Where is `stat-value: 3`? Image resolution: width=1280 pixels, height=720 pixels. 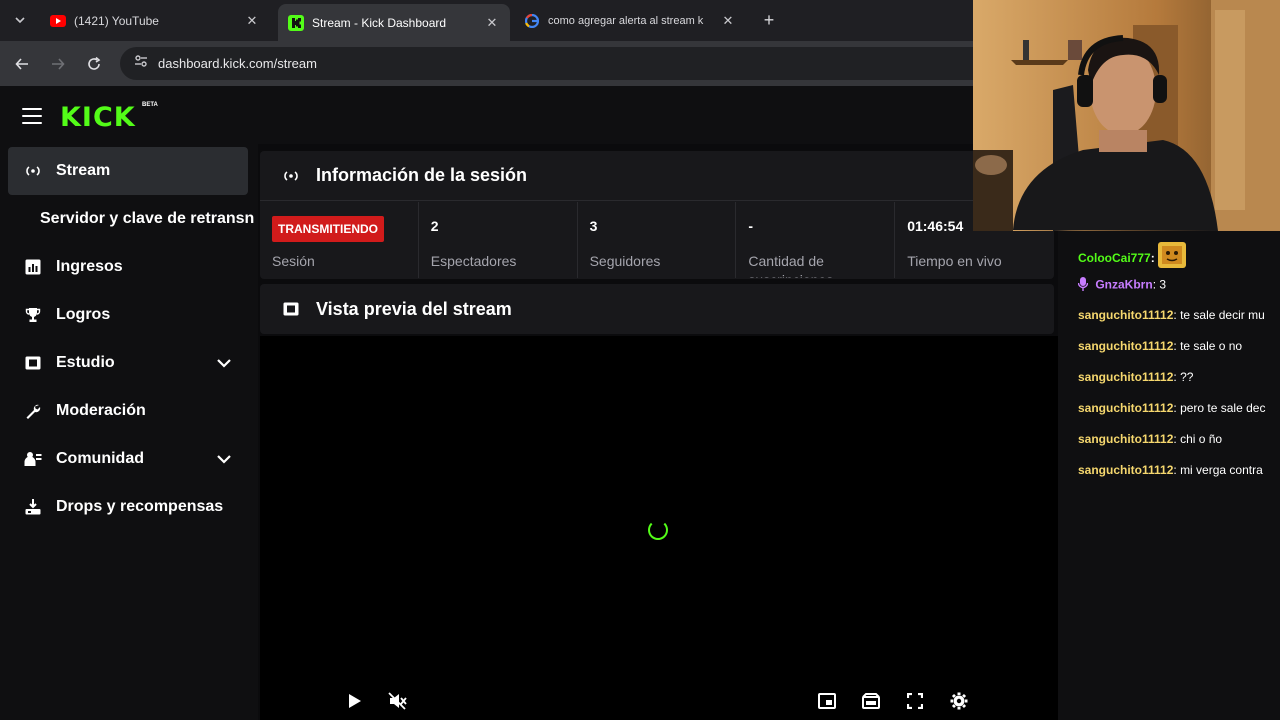
stat-value: 3 is located at coordinates (593, 226).